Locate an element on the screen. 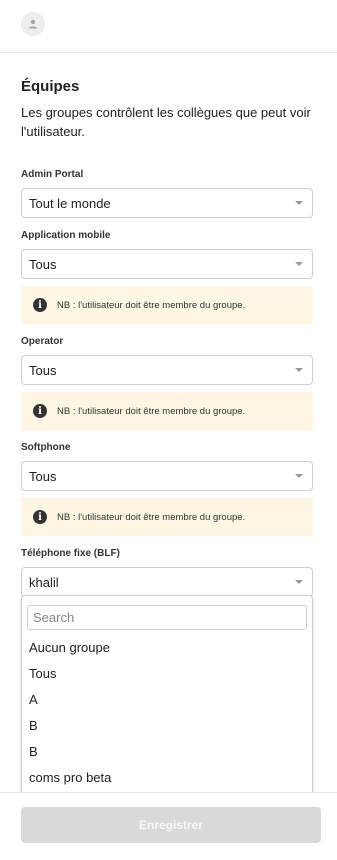  field-admin-portal: Admin Portal Tout le monde is located at coordinates (168, 193).